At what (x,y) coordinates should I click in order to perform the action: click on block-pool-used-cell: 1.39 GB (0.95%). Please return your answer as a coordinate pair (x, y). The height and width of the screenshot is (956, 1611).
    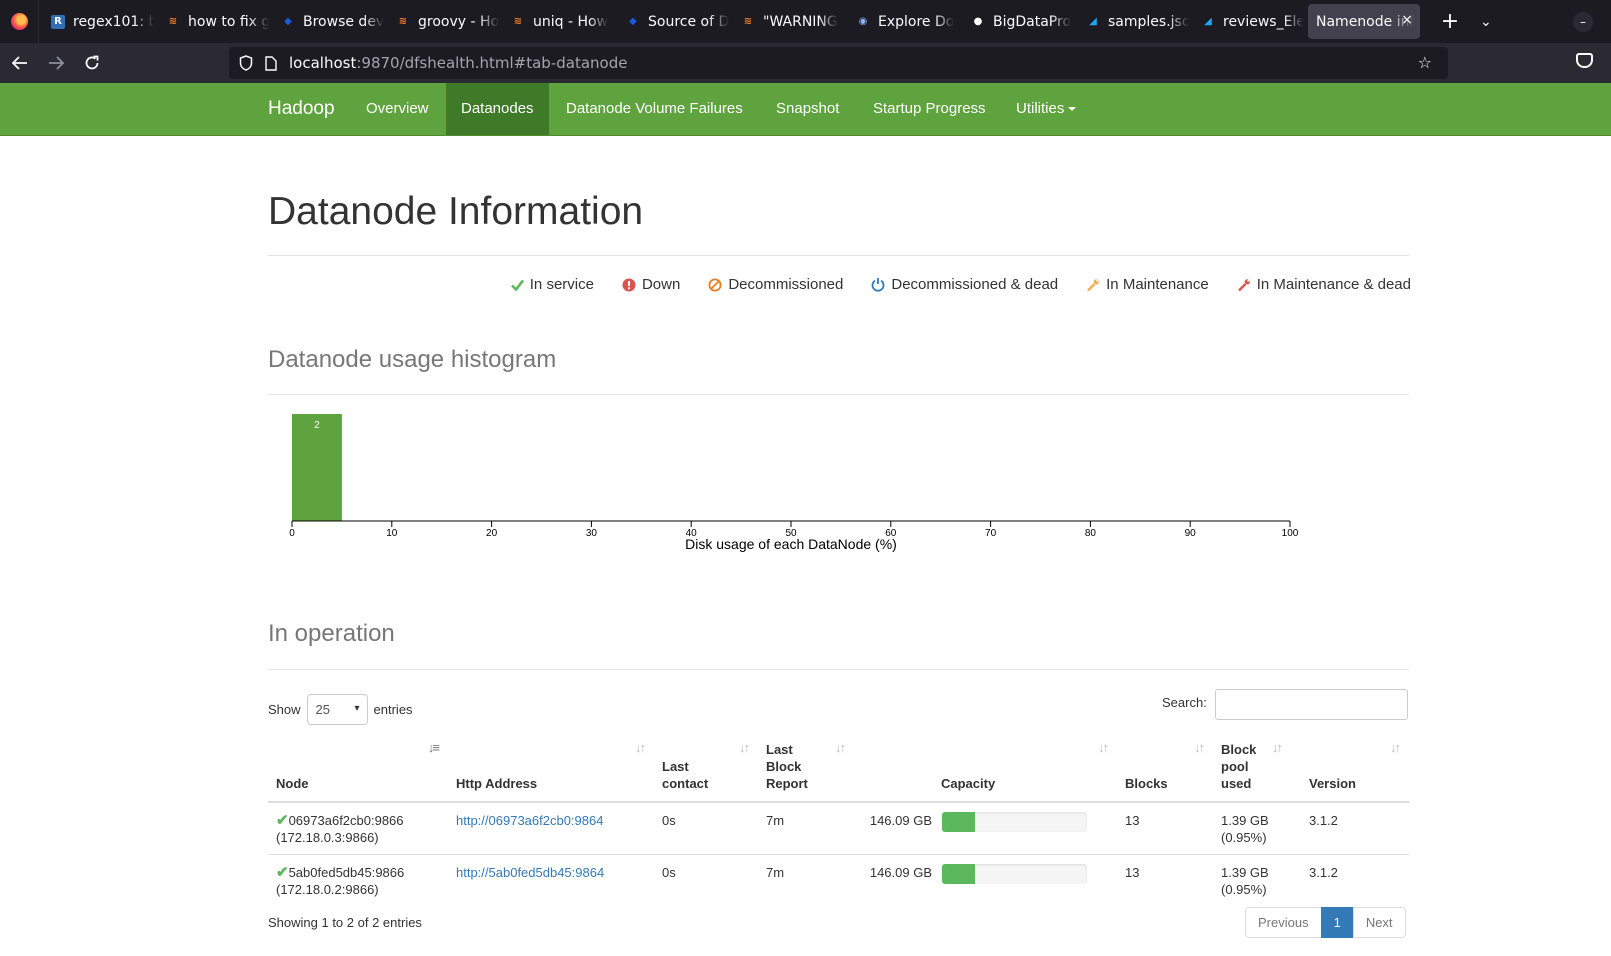
    Looking at the image, I should click on (1257, 880).